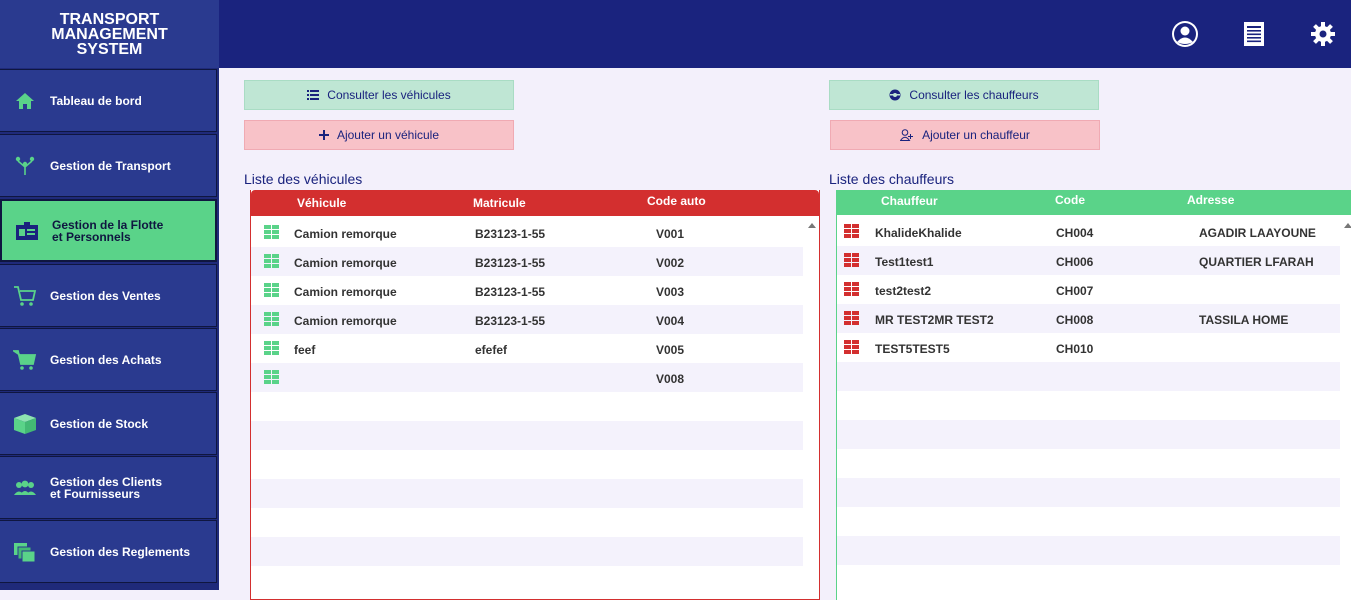 Image resolution: width=1351 pixels, height=600 pixels. I want to click on vehicle-row: Camion remorque B23123-1-55 V003, so click(527, 290).